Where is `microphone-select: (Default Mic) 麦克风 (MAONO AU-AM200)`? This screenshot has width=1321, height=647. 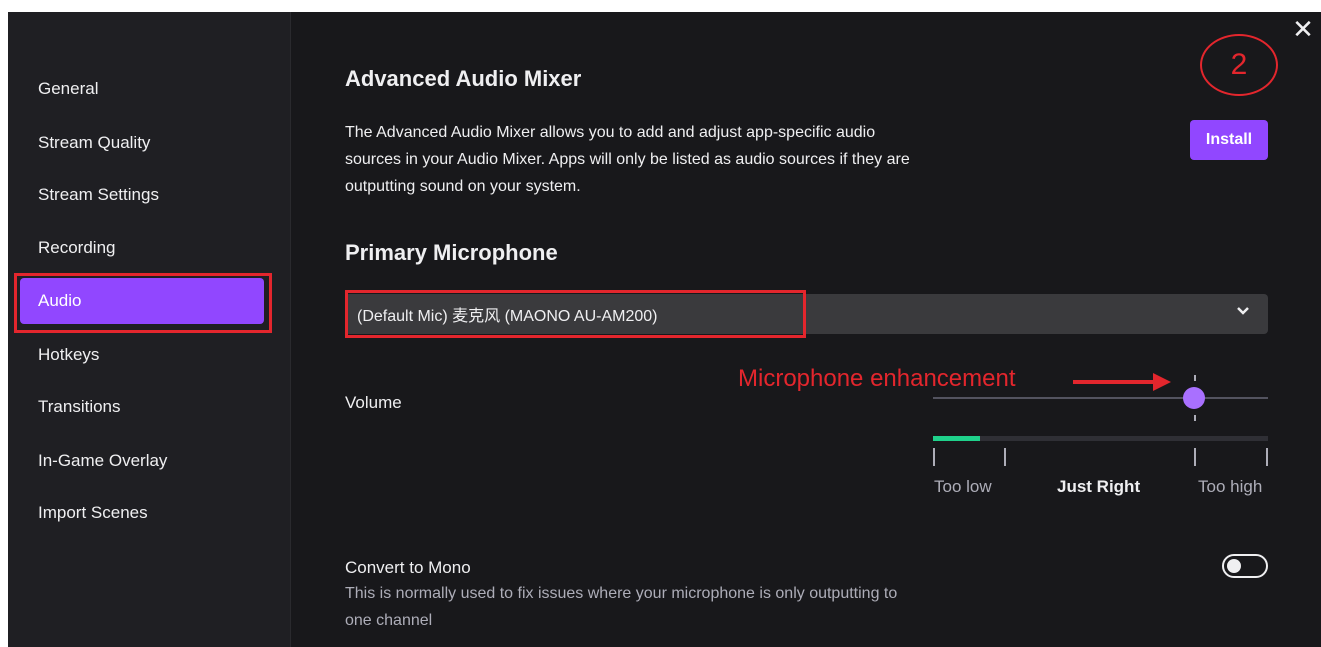 microphone-select: (Default Mic) 麦克风 (MAONO AU-AM200) is located at coordinates (806, 314).